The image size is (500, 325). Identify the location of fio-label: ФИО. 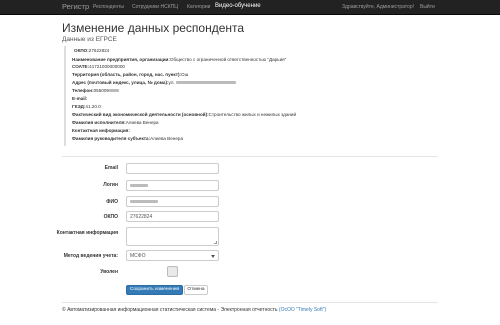
(112, 202).